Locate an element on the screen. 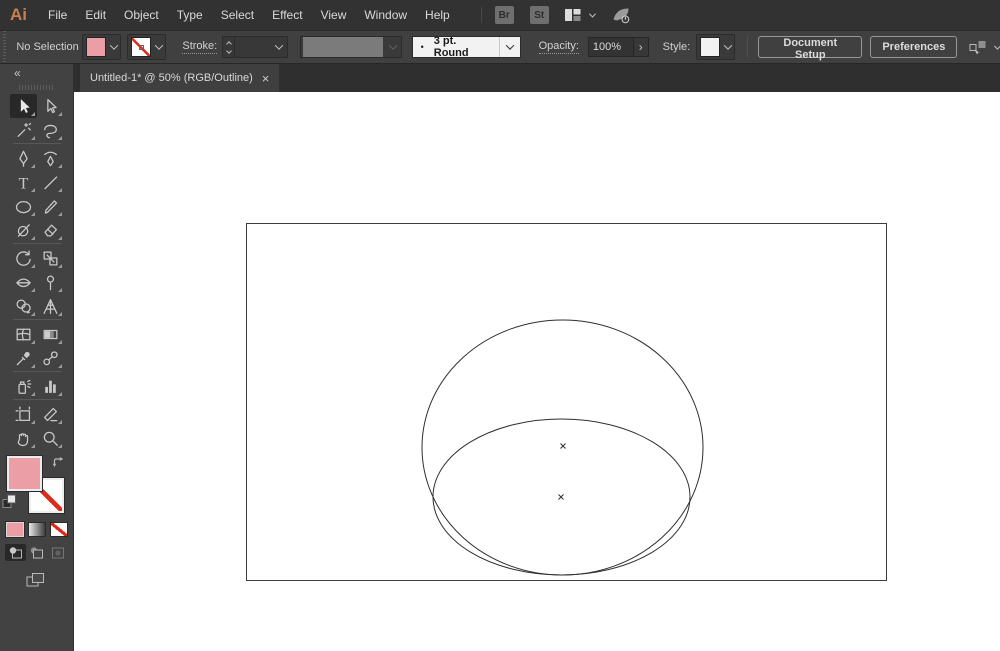 This screenshot has height=651, width=1000. artboard-tool is located at coordinates (23, 414).